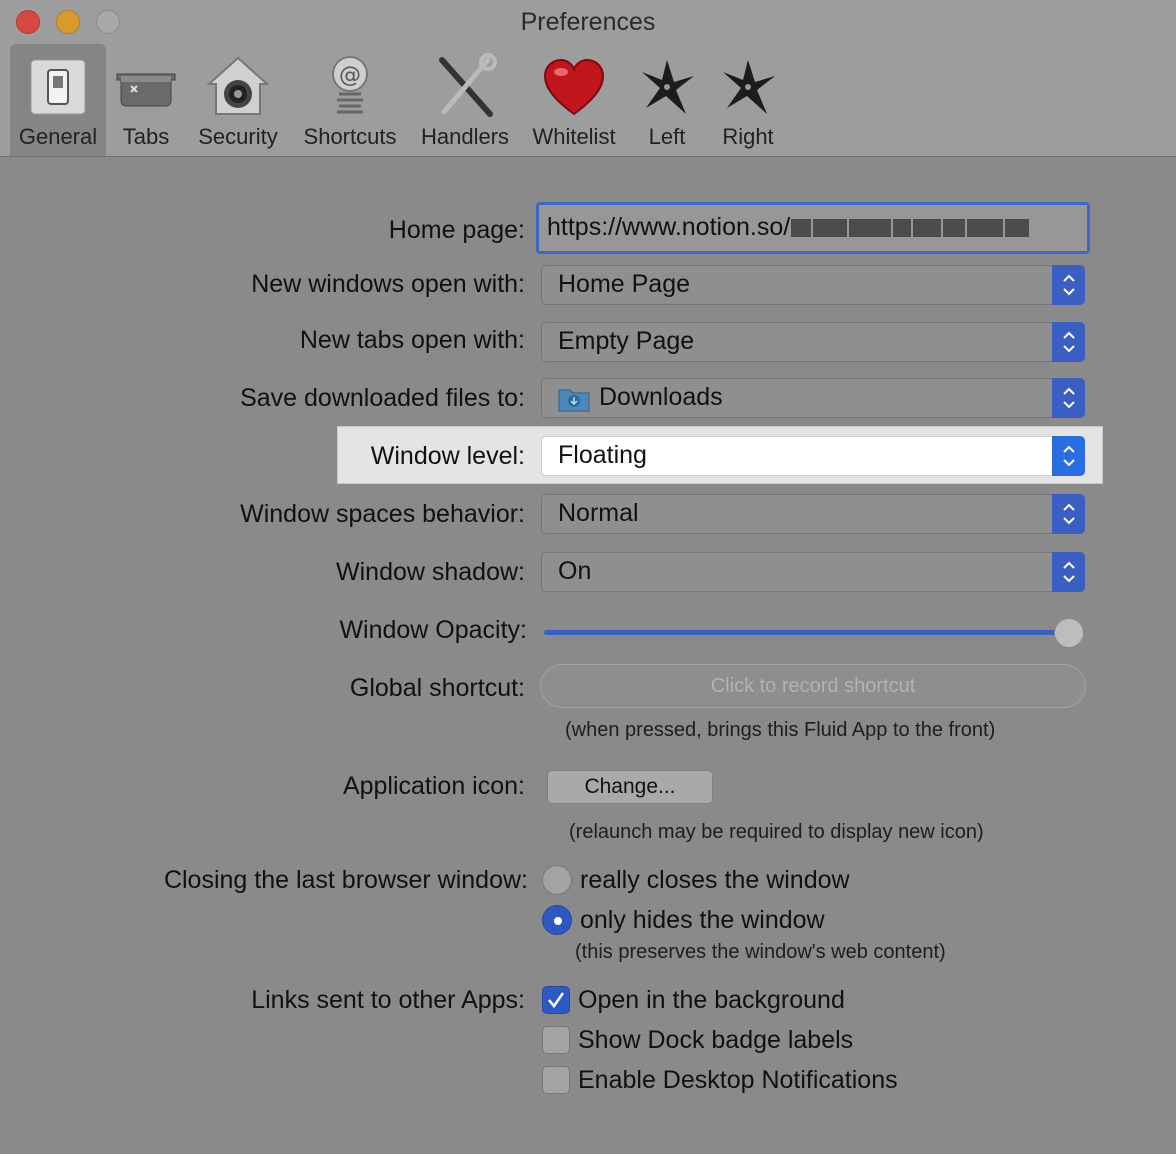 The image size is (1176, 1154). I want to click on tab-shortcuts-label: Shortcuts, so click(350, 136).